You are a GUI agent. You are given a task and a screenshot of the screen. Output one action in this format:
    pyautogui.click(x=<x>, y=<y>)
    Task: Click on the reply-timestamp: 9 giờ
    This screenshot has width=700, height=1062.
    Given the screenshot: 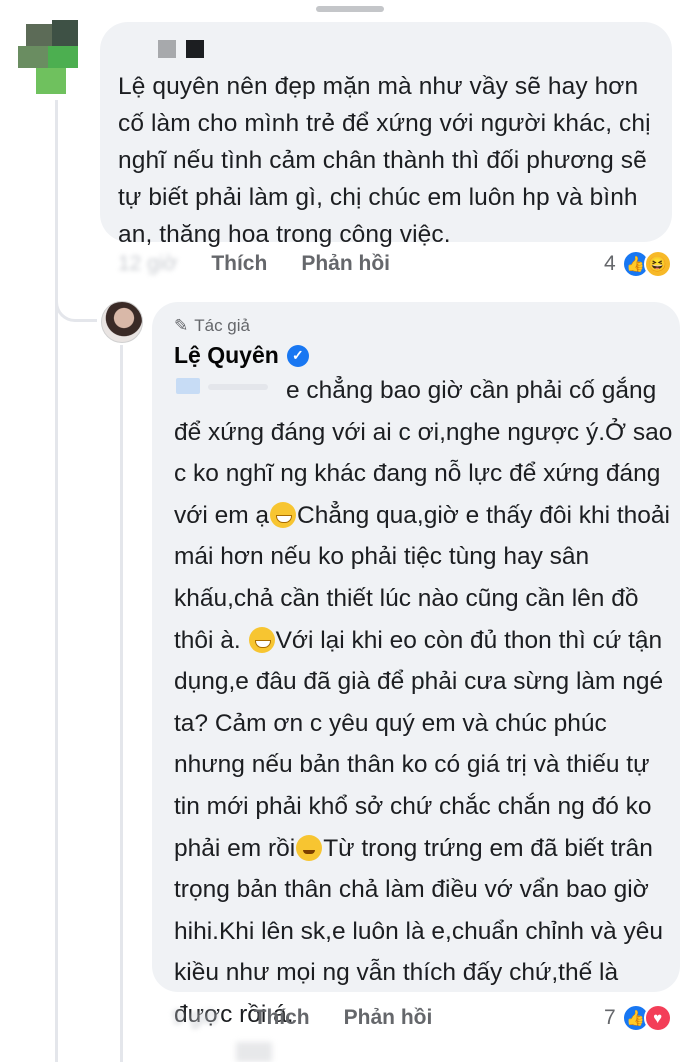 What is the action you would take?
    pyautogui.click(x=196, y=1017)
    